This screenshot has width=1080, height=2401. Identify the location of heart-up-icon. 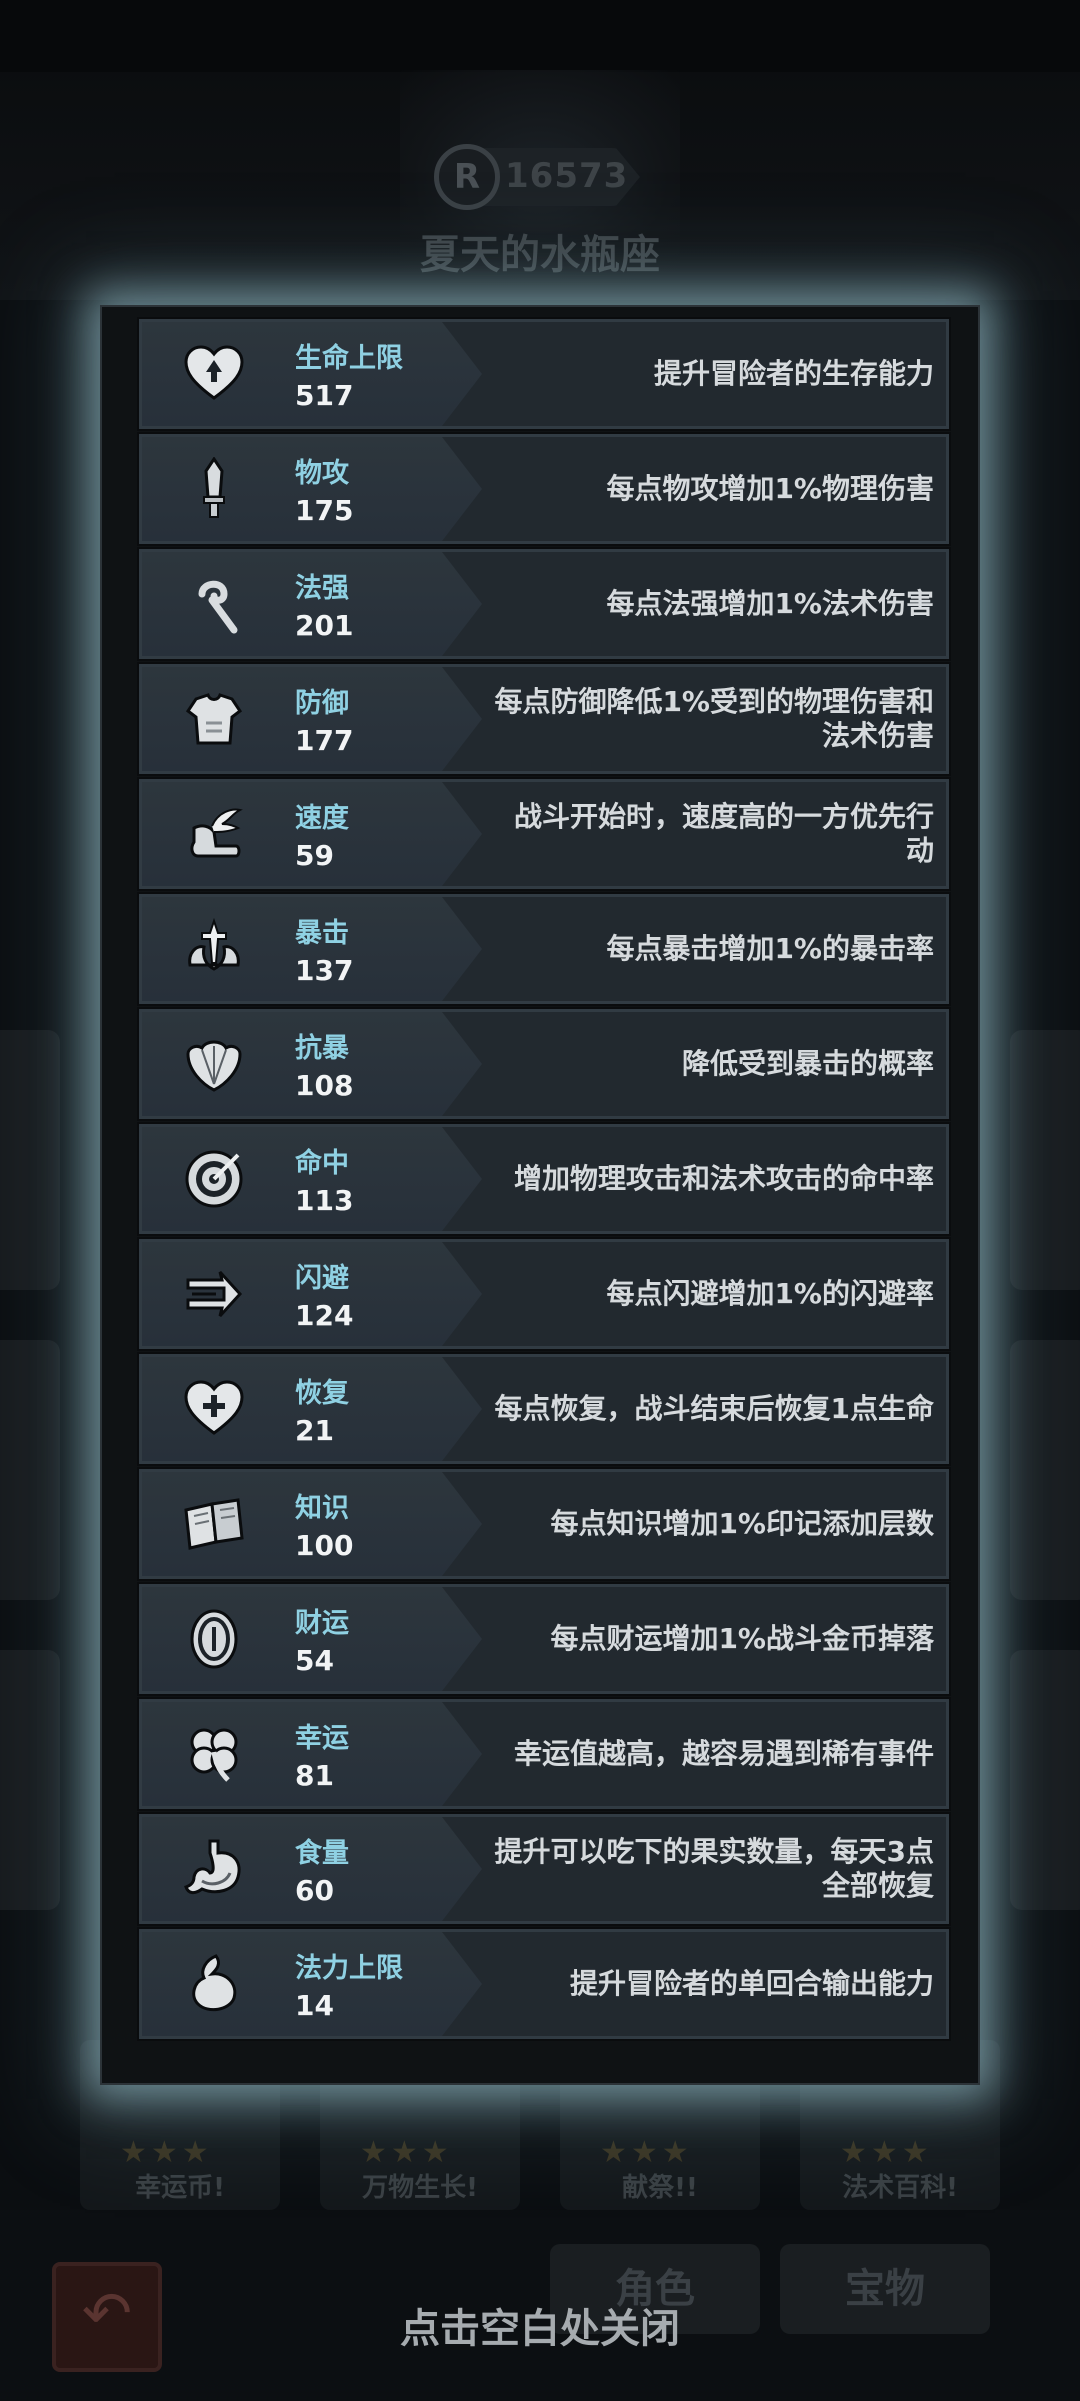
(214, 374).